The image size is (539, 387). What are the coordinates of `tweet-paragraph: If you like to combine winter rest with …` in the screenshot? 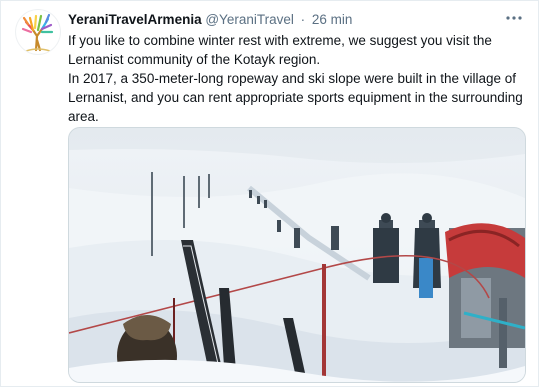 It's located at (280, 50).